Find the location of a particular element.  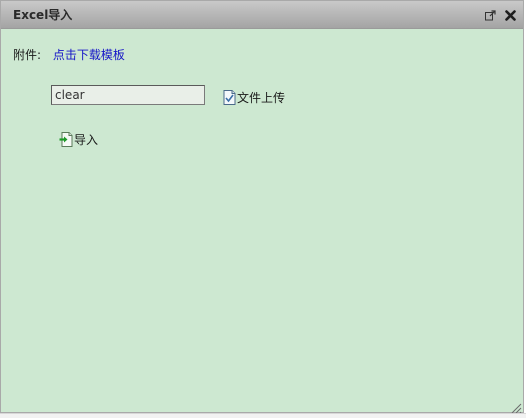

file-upload-button: 文件上传 is located at coordinates (253, 97).